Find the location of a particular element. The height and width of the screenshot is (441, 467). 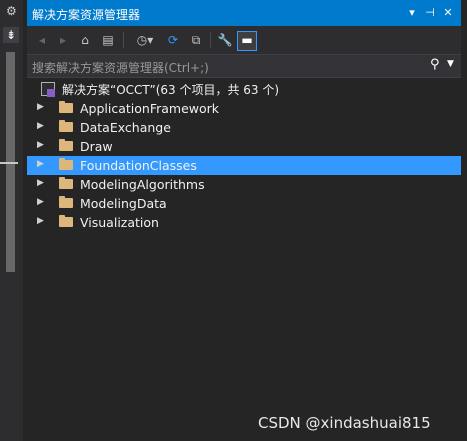

collapse-all-icon: ⧉ is located at coordinates (196, 40).